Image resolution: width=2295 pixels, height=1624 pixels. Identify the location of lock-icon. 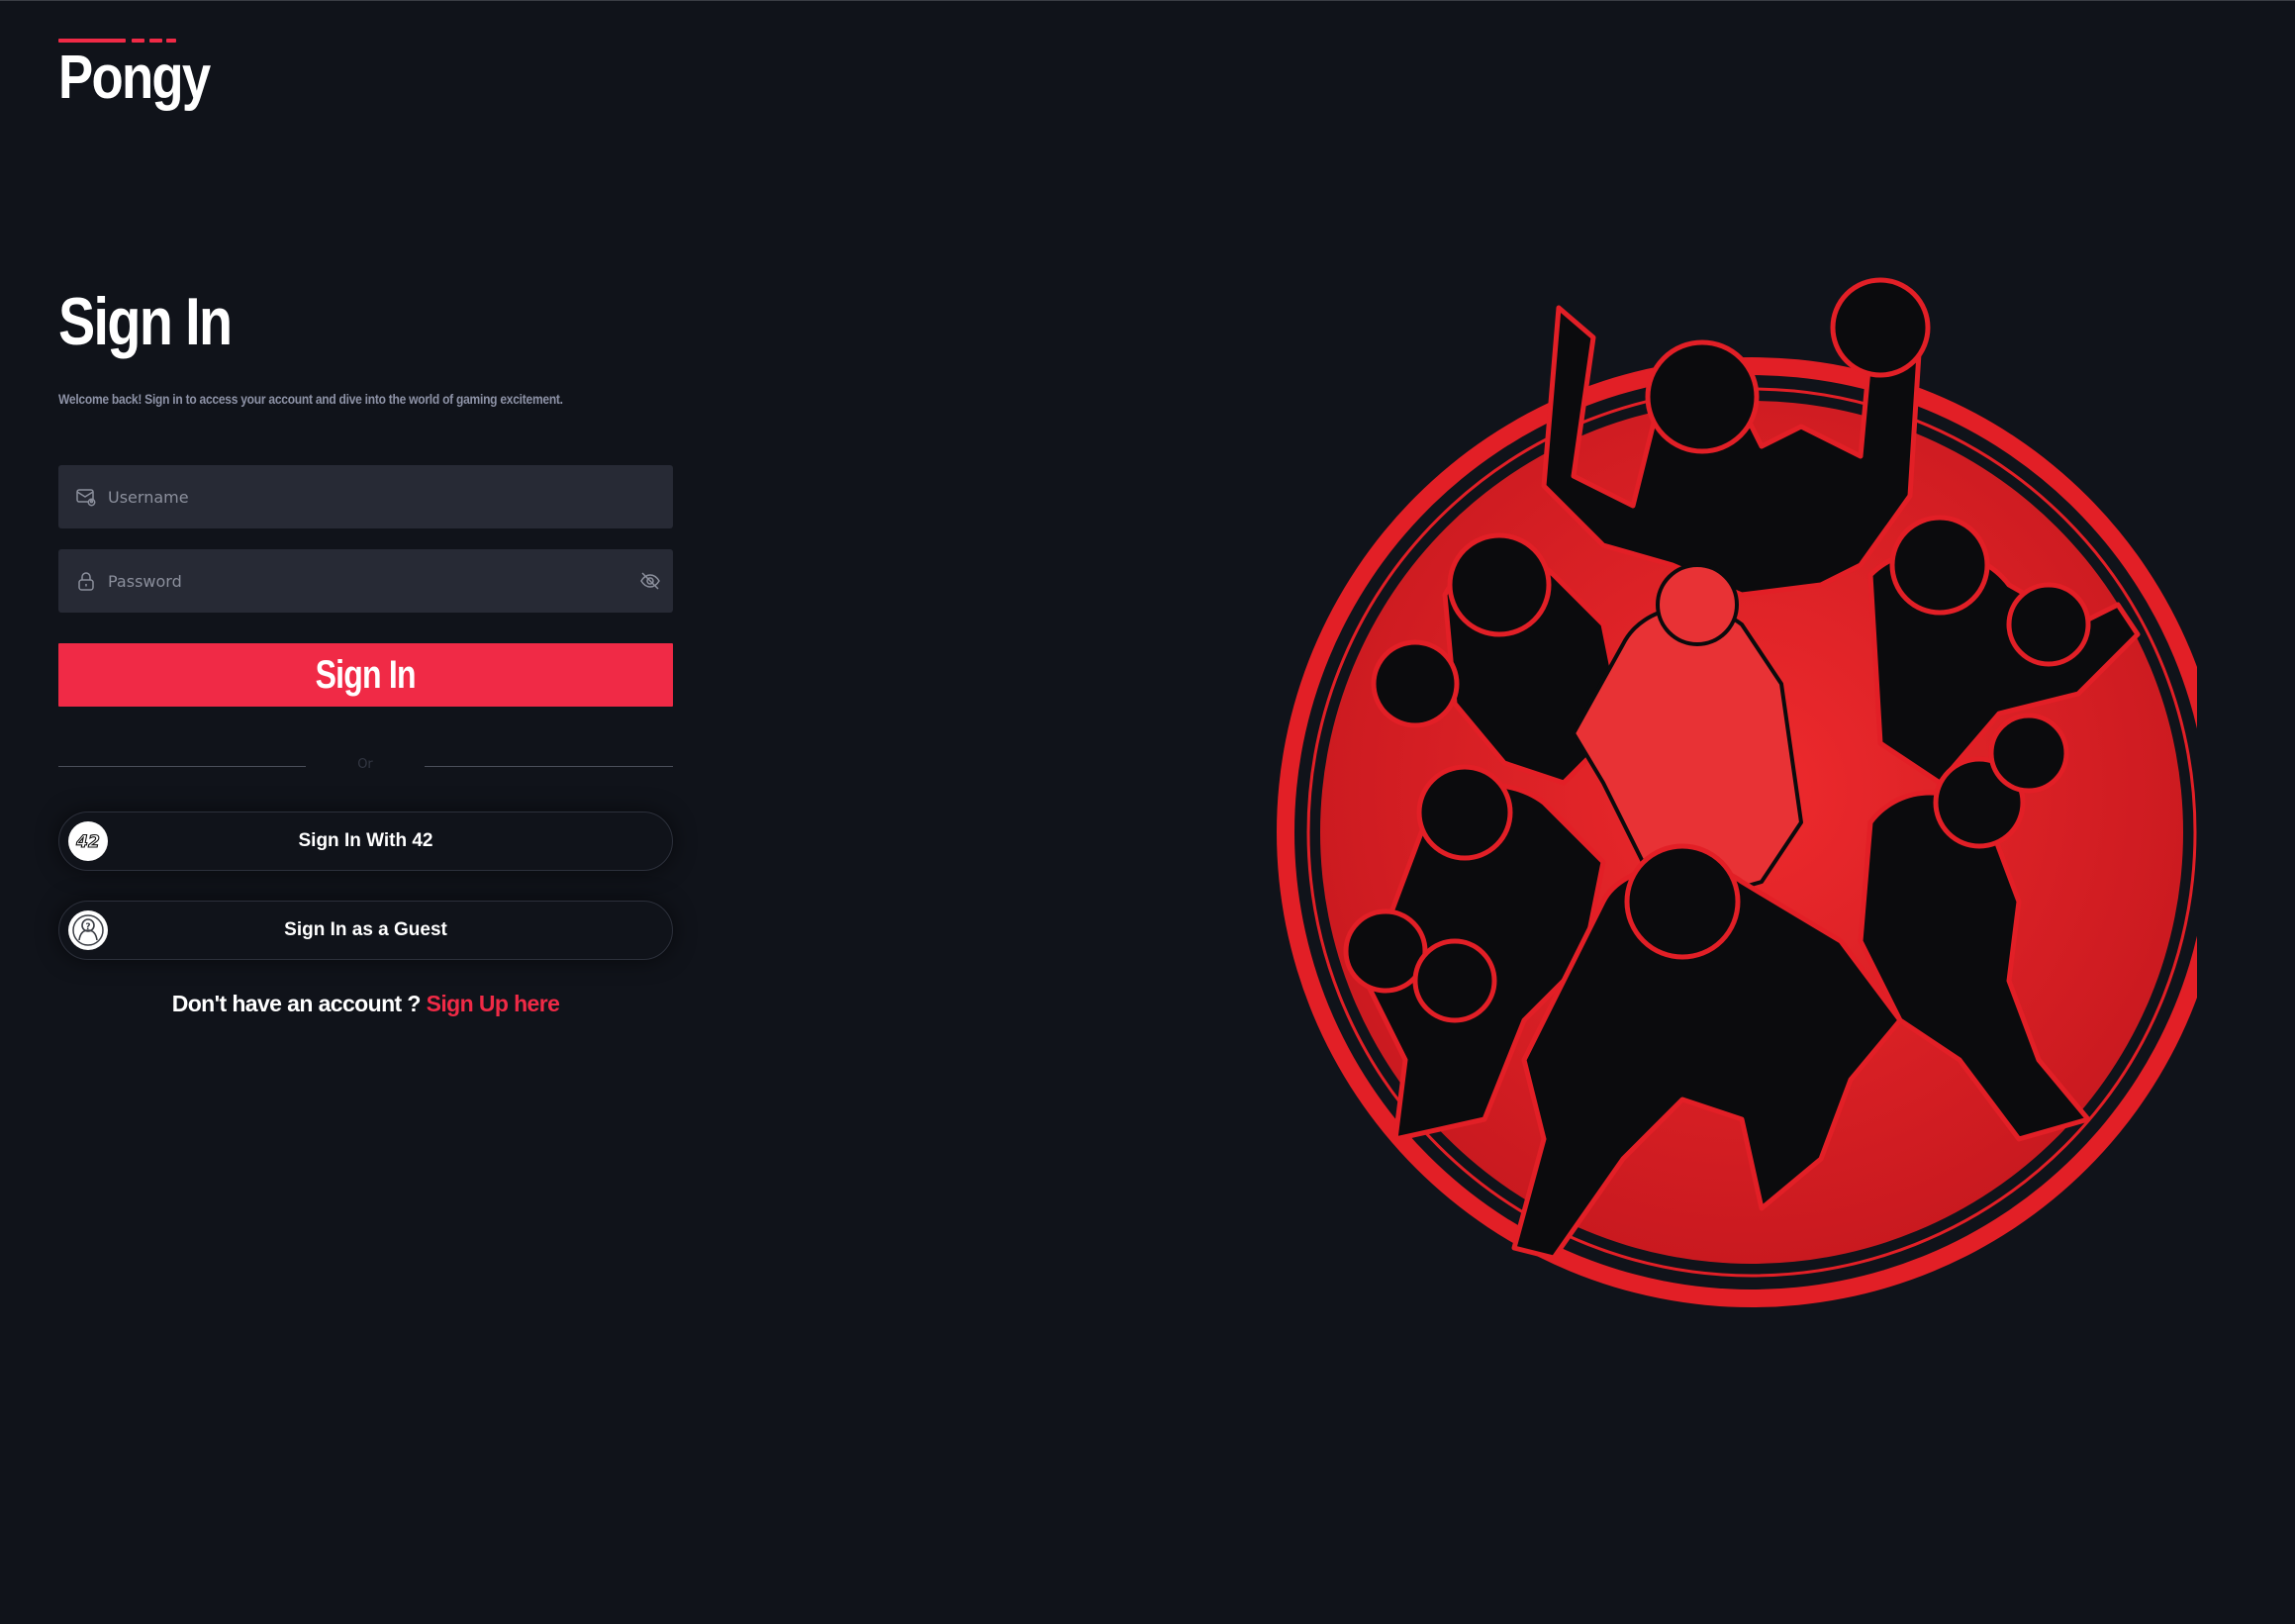
(86, 581).